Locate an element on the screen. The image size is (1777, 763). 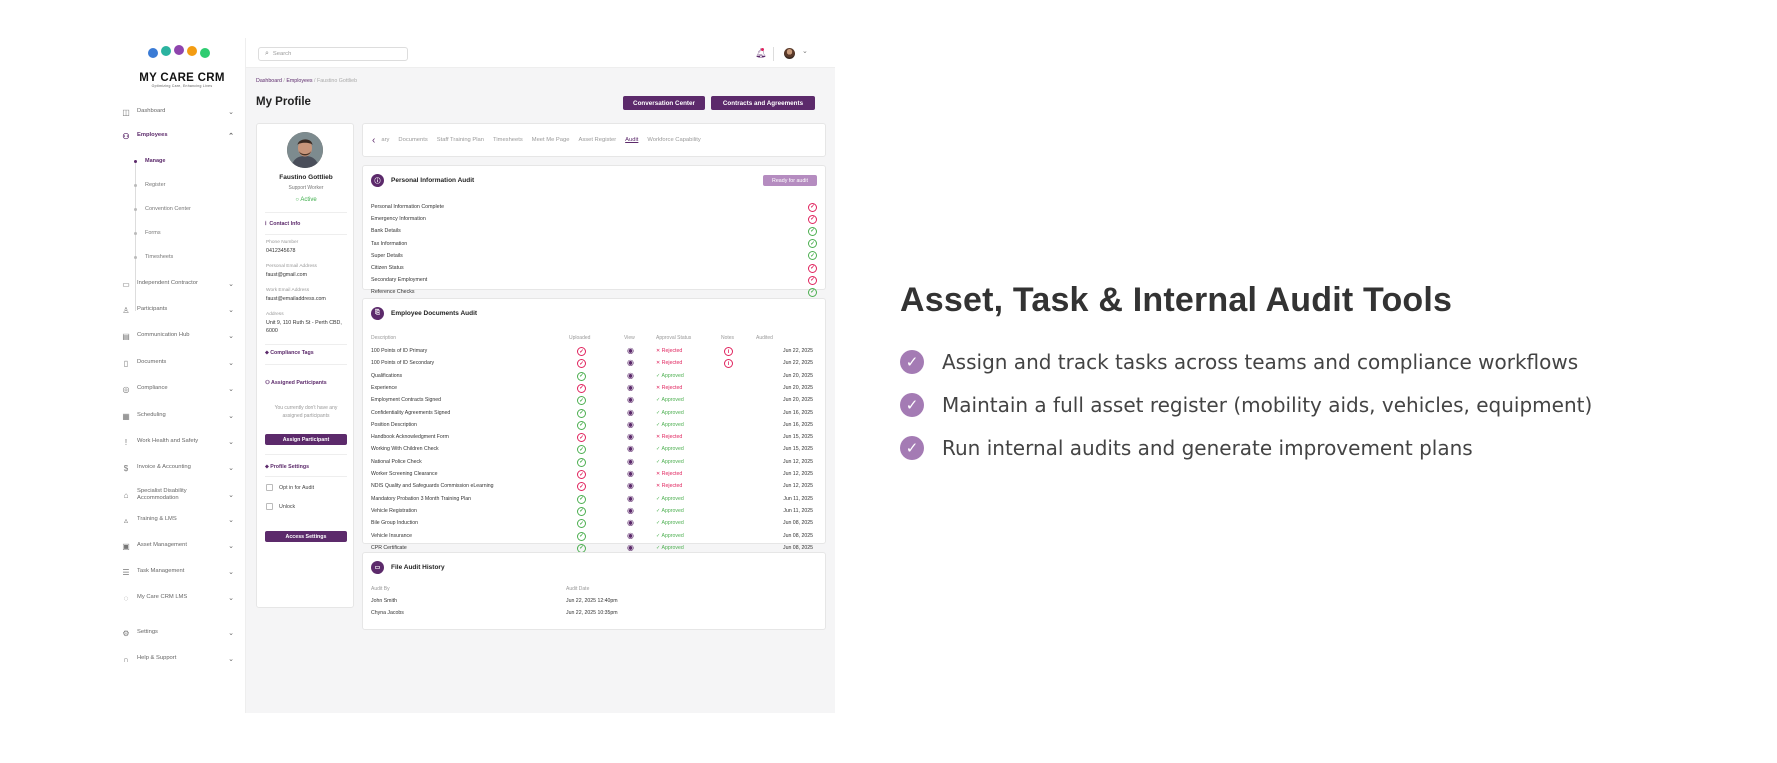
audit-row: Emergency Information ✓ is located at coordinates (594, 219).